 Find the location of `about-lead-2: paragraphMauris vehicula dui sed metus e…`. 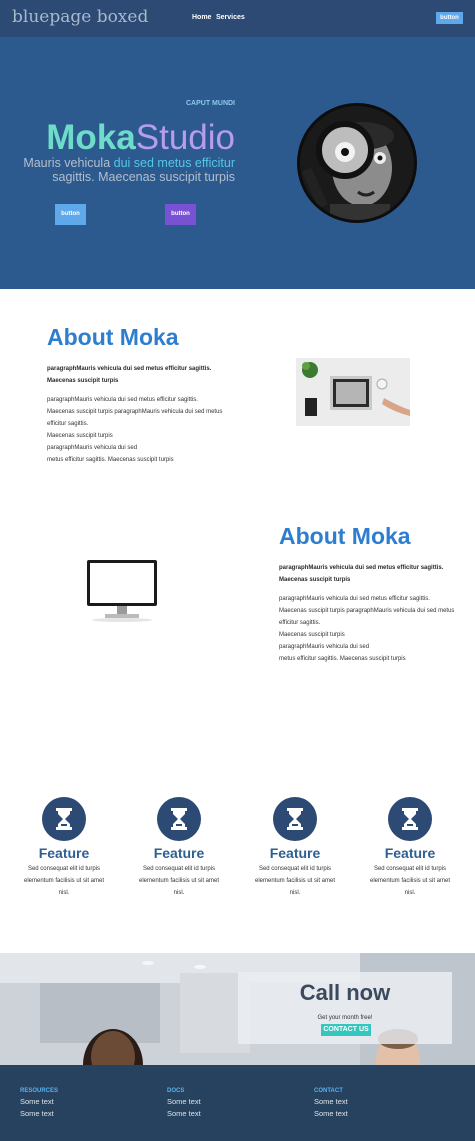

about-lead-2: paragraphMauris vehicula dui sed metus e… is located at coordinates (361, 574).